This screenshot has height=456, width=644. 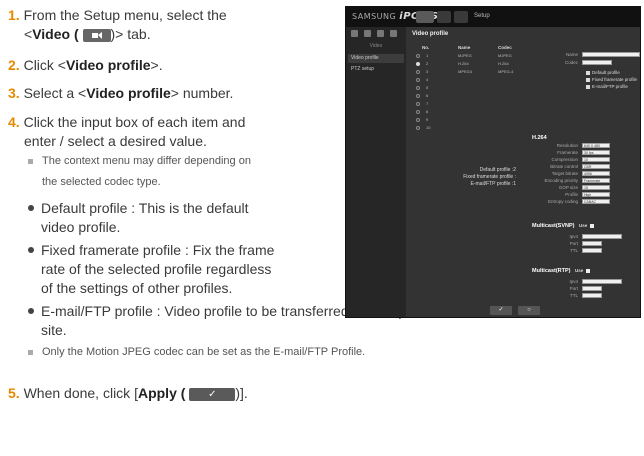 I want to click on apply-label: Apply (, so click(x=161, y=393).